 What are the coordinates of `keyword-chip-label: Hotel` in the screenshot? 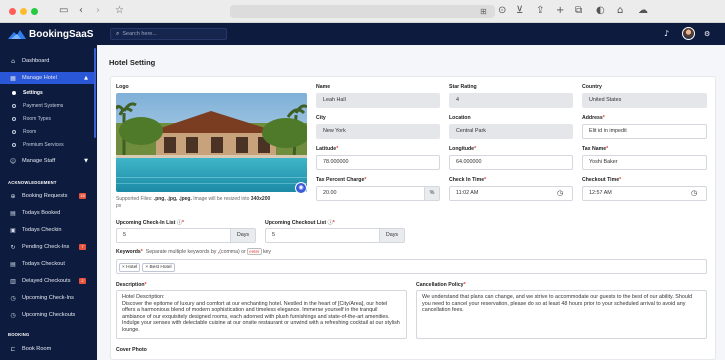 It's located at (132, 267).